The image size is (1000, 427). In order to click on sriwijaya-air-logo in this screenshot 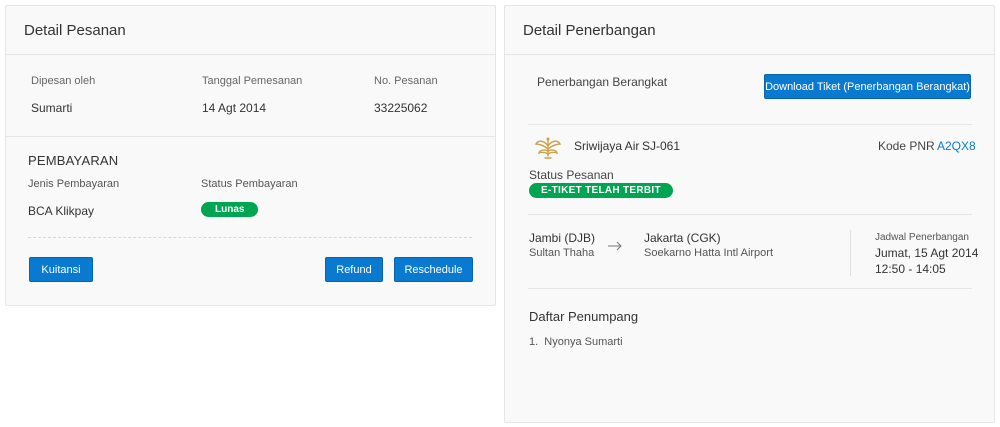, I will do `click(548, 149)`.